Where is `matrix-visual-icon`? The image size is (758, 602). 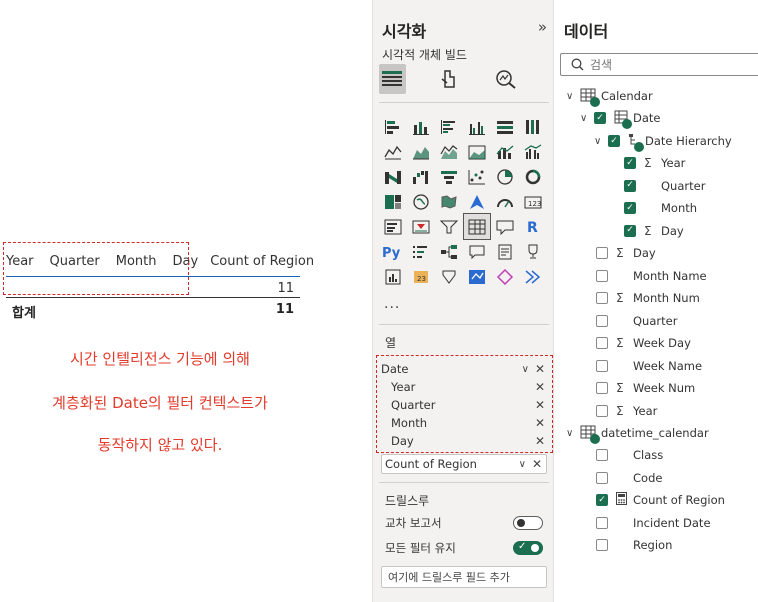 matrix-visual-icon is located at coordinates (505, 226).